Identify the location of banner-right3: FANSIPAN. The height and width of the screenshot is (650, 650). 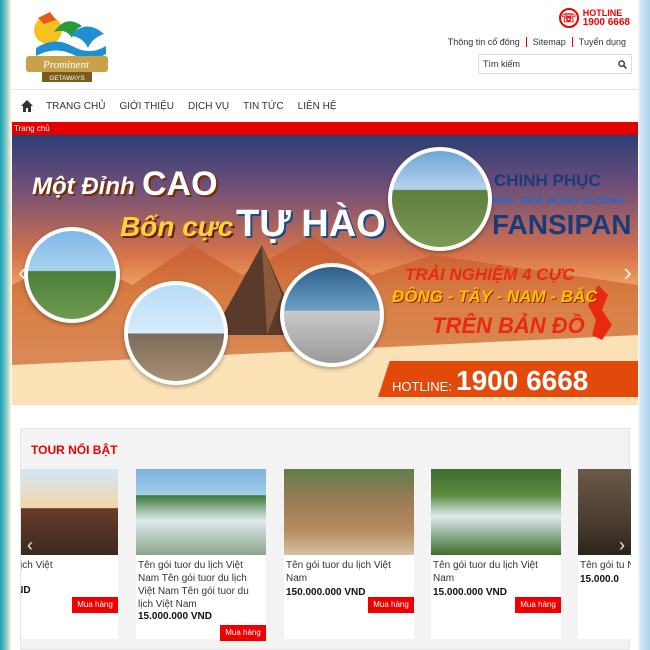
(562, 224).